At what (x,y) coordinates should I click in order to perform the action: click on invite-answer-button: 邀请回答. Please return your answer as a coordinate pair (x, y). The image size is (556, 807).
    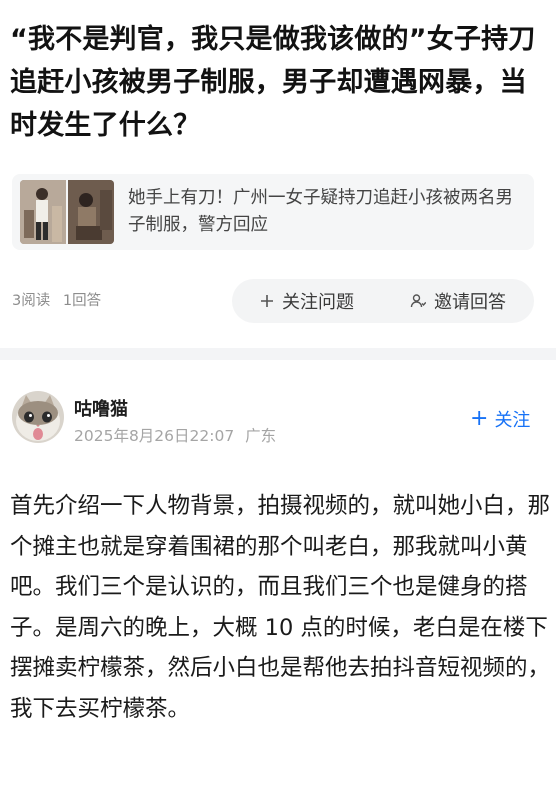
    Looking at the image, I should click on (458, 301).